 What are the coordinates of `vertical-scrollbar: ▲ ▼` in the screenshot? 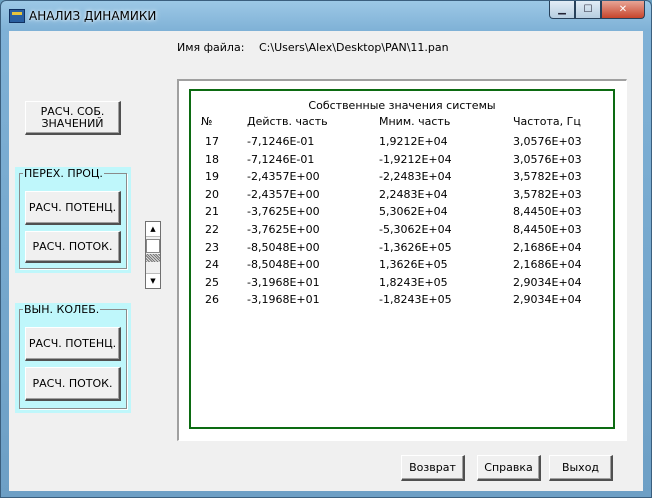 It's located at (153, 255).